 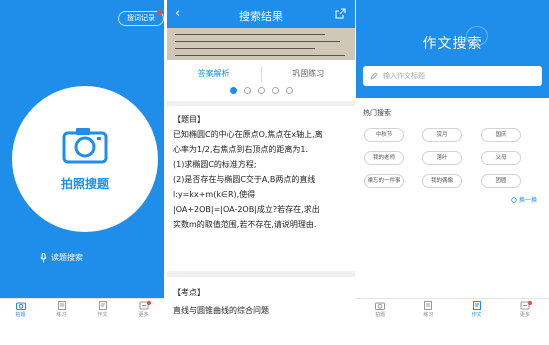 I want to click on hot-chip: 落叶, so click(x=442, y=158).